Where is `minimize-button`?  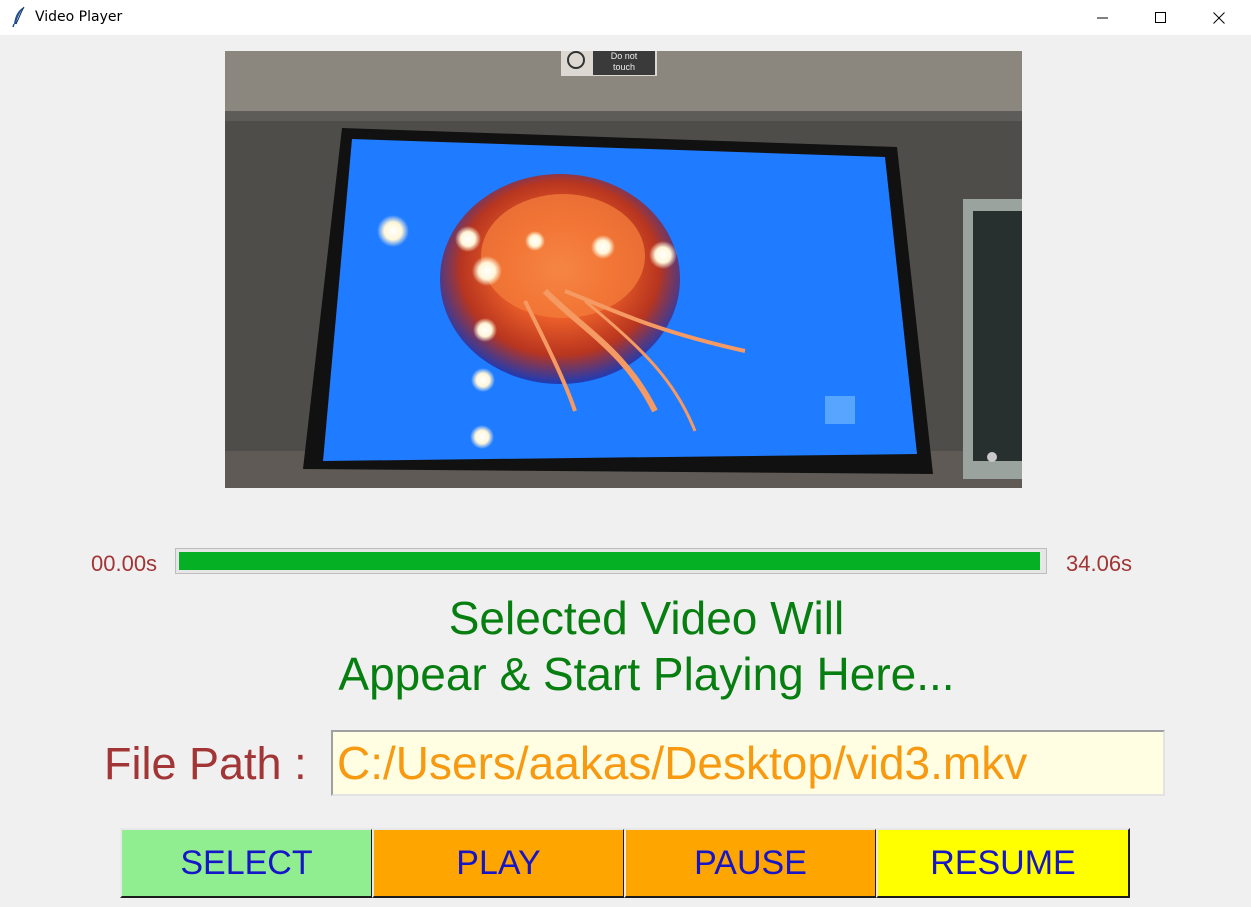
minimize-button is located at coordinates (1103, 17).